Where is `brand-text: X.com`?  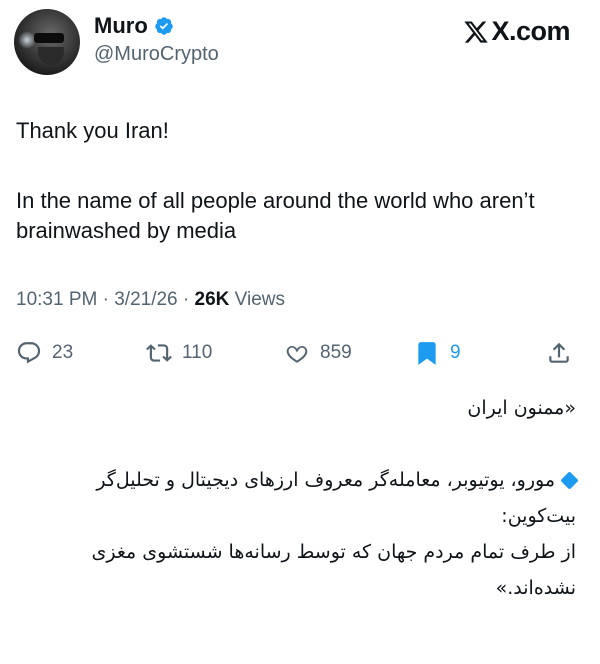 brand-text: X.com is located at coordinates (530, 31).